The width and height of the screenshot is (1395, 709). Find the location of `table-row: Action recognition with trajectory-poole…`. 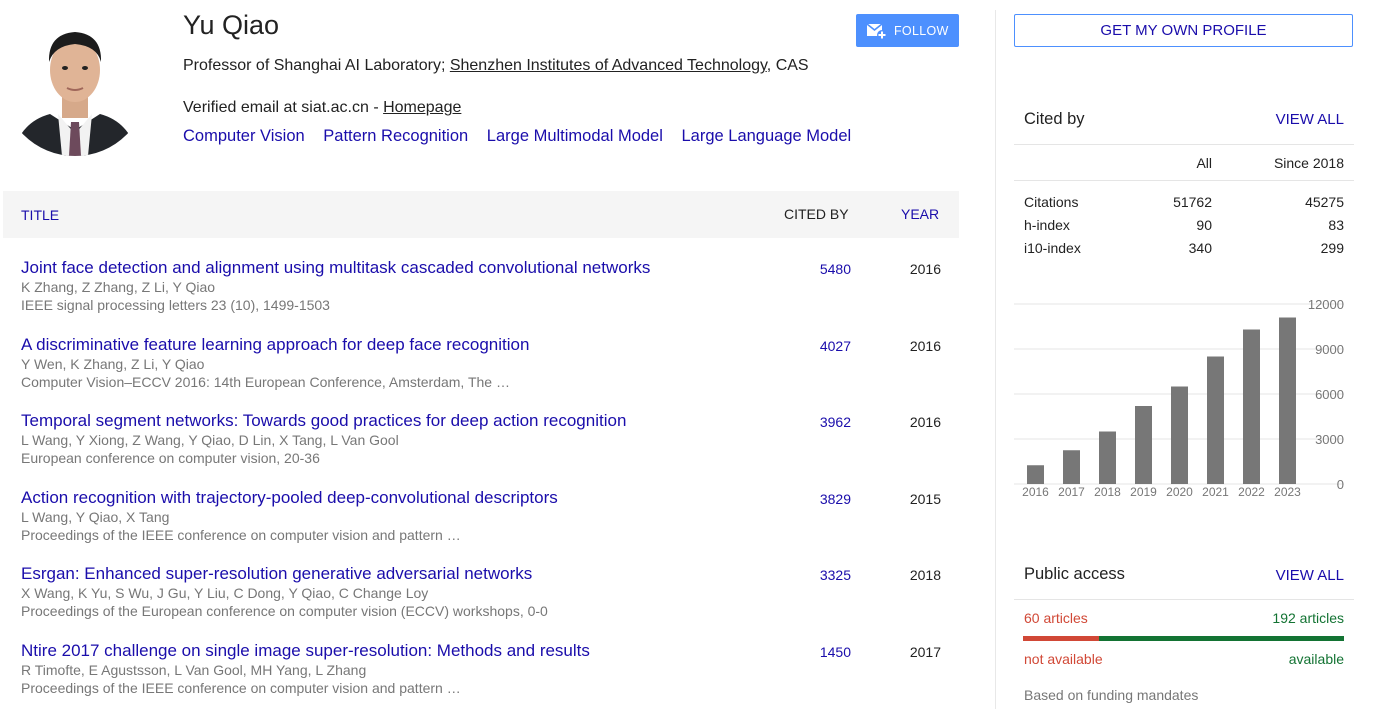

table-row: Action recognition with trajectory-poole… is located at coordinates (491, 526).